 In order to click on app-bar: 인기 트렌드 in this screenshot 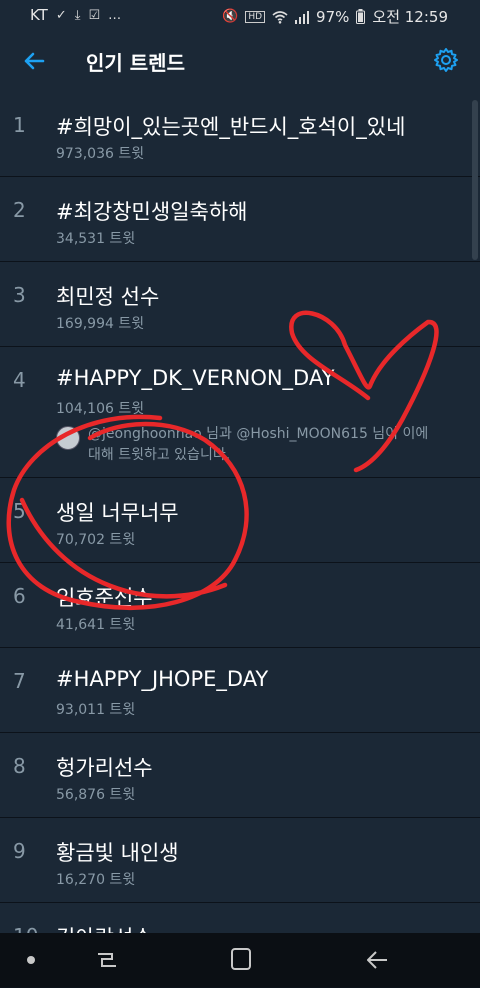, I will do `click(240, 61)`.